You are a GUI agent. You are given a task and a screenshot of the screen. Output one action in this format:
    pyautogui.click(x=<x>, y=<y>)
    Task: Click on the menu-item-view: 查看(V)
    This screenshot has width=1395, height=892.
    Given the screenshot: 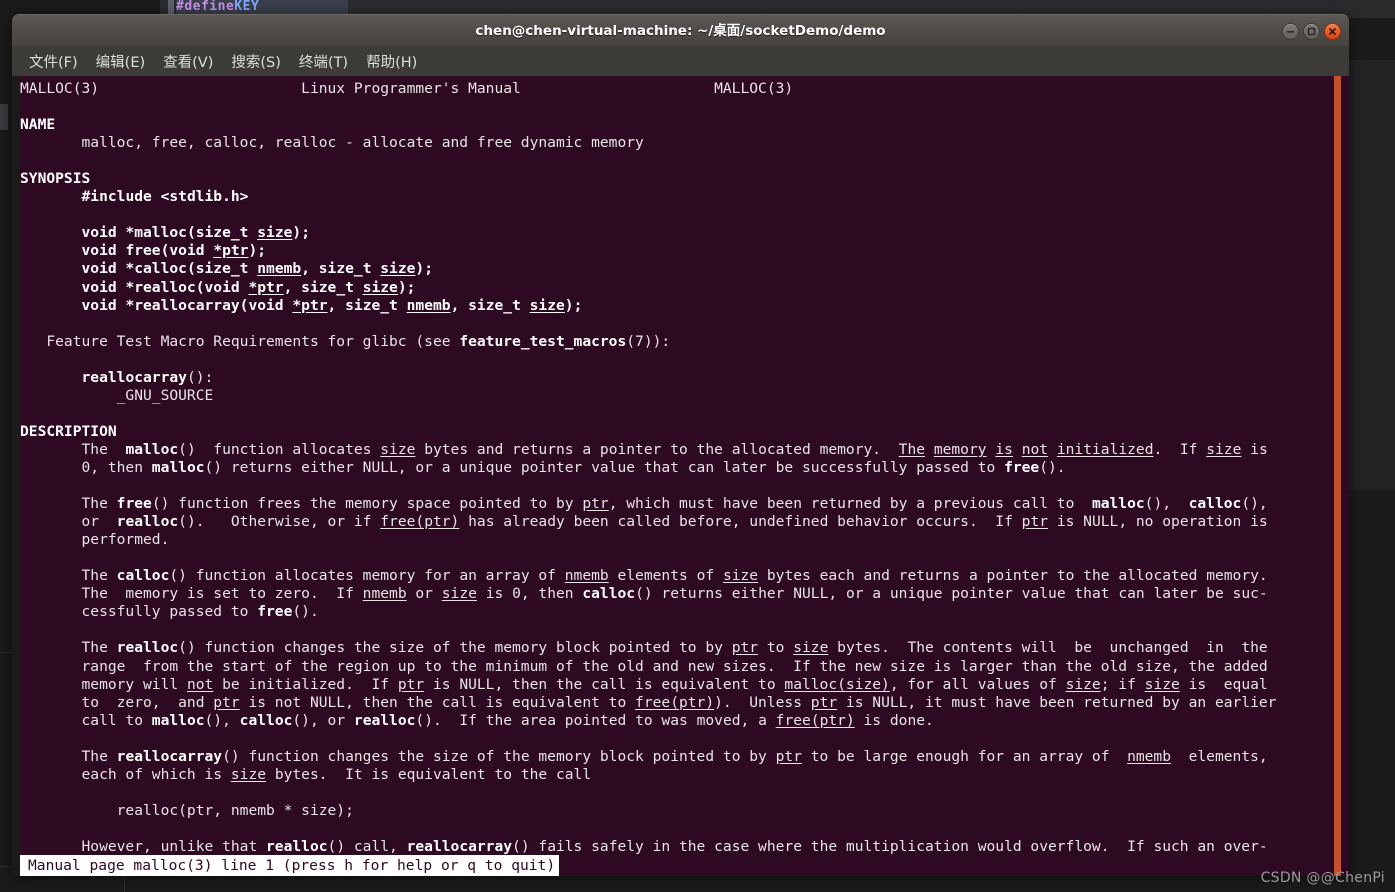 What is the action you would take?
    pyautogui.click(x=188, y=61)
    